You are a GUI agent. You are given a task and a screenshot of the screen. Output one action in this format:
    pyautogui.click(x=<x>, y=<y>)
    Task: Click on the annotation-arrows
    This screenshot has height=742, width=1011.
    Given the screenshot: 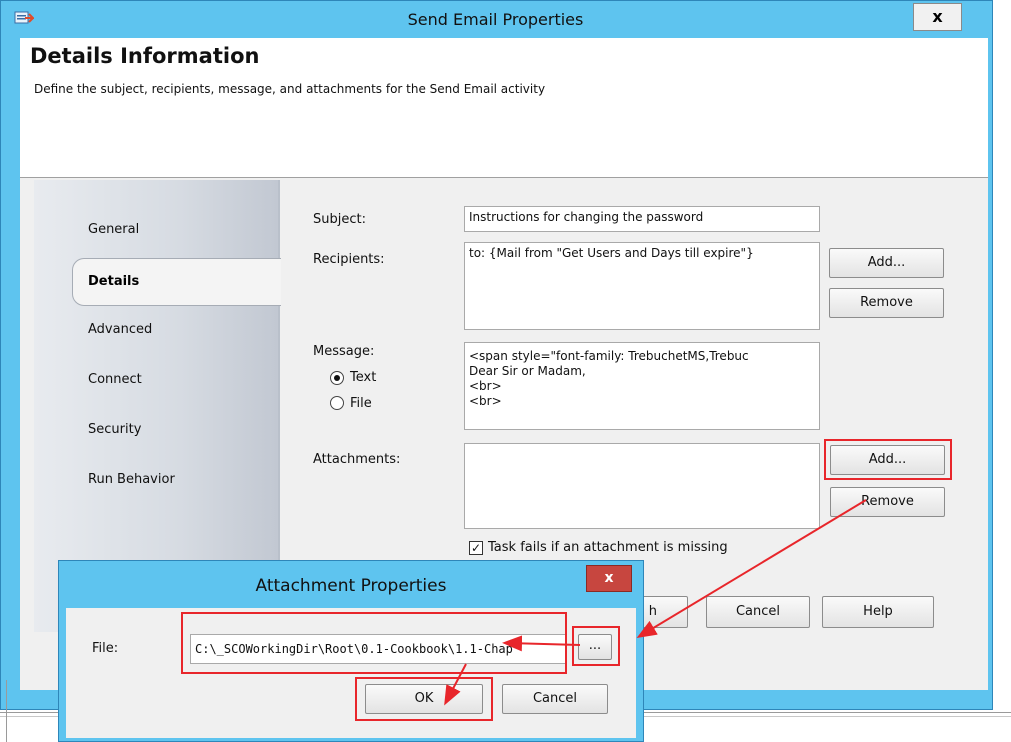 What is the action you would take?
    pyautogui.click(x=655, y=602)
    